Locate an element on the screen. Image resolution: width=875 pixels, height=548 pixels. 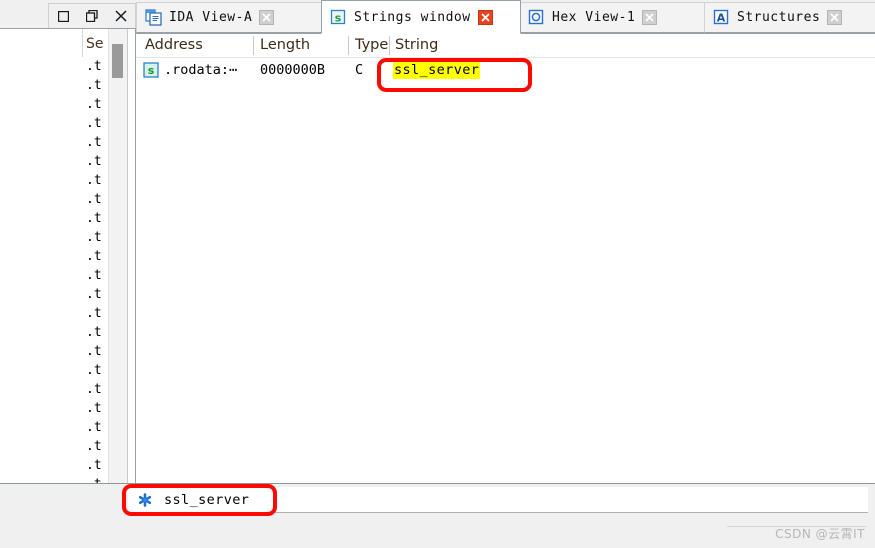
search-bar is located at coordinates (498, 500).